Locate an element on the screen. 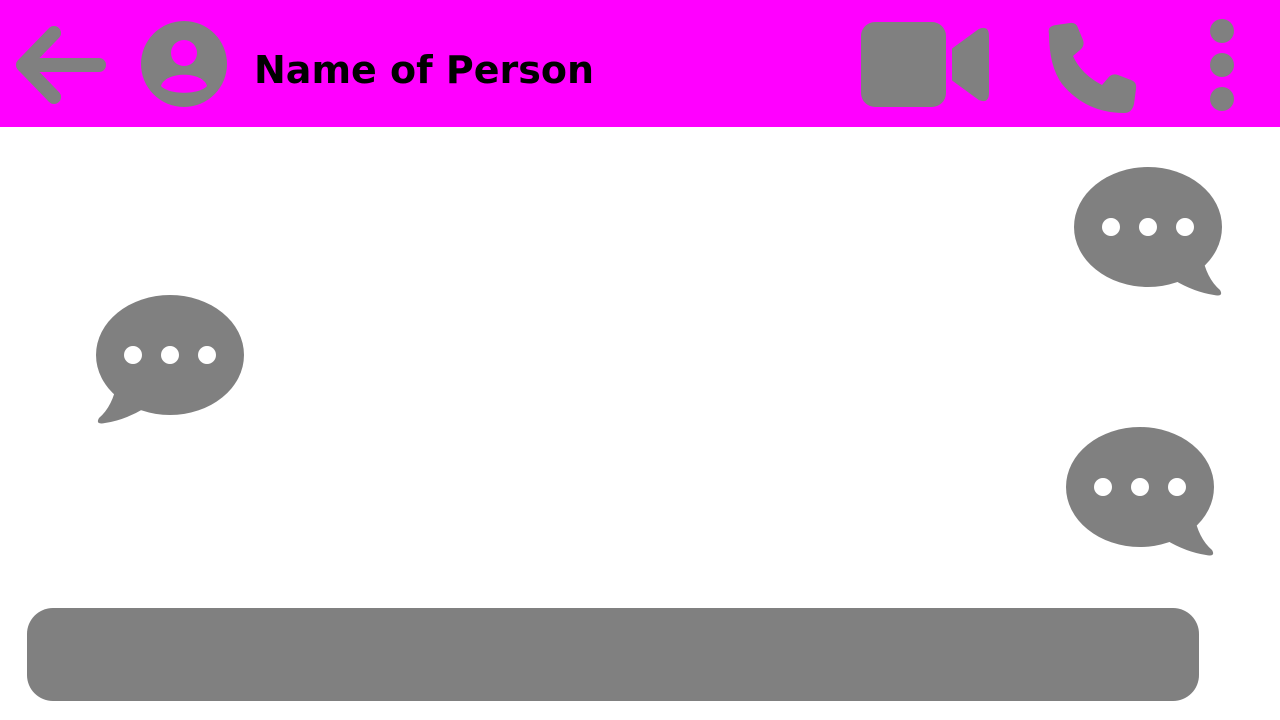 This screenshot has height=720, width=1280. video-call-icon is located at coordinates (925, 64).